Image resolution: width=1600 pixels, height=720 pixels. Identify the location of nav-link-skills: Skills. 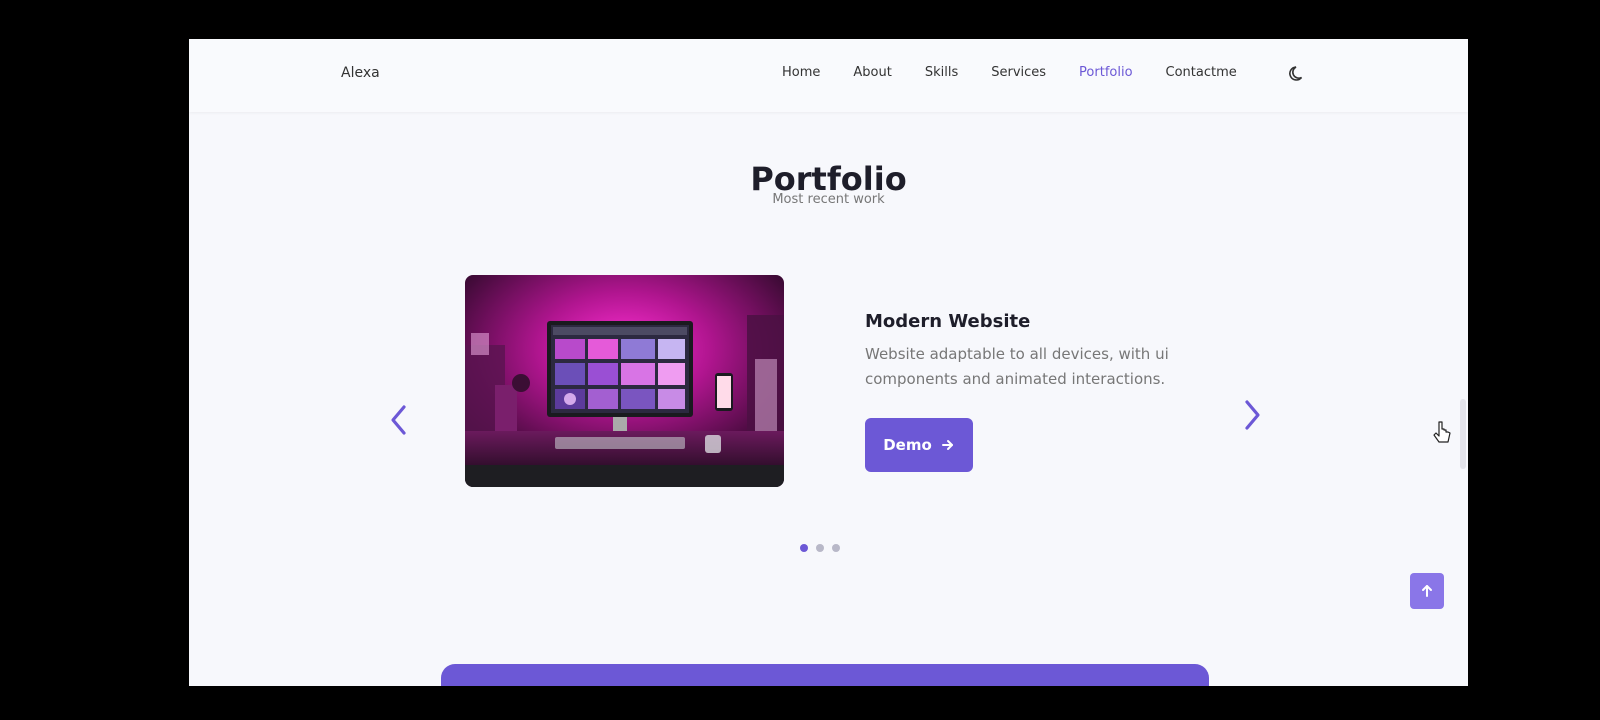
(941, 72).